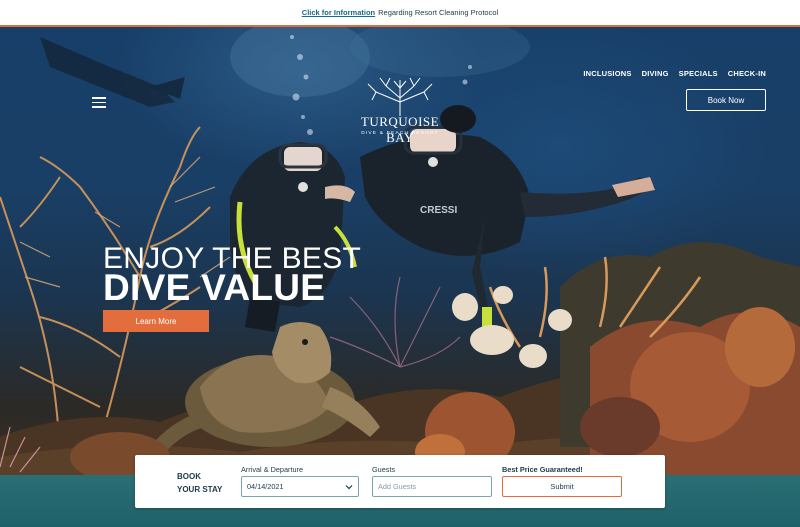 The image size is (800, 527). What do you see at coordinates (200, 489) in the screenshot?
I see `booking-title-line2: YOUR STAY` at bounding box center [200, 489].